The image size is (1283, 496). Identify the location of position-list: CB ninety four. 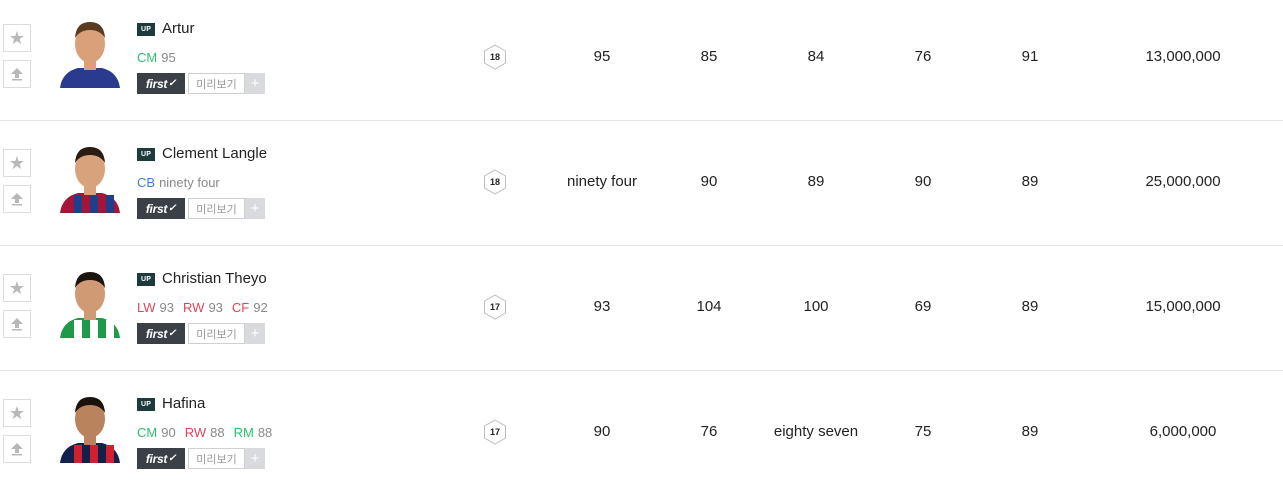
(178, 182).